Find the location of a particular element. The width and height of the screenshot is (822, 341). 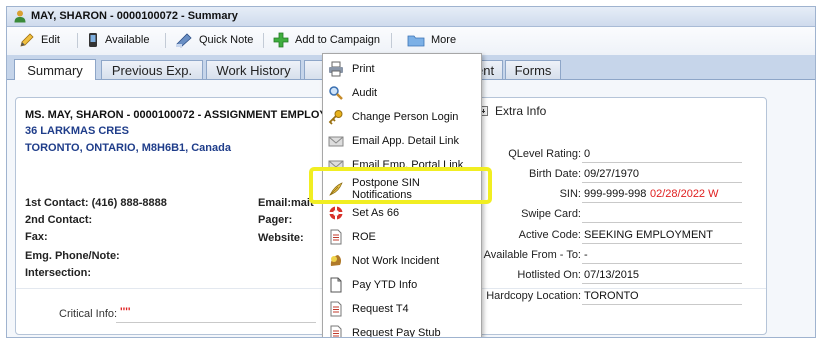

critical-info-label: Critical Info: is located at coordinates (88, 314).